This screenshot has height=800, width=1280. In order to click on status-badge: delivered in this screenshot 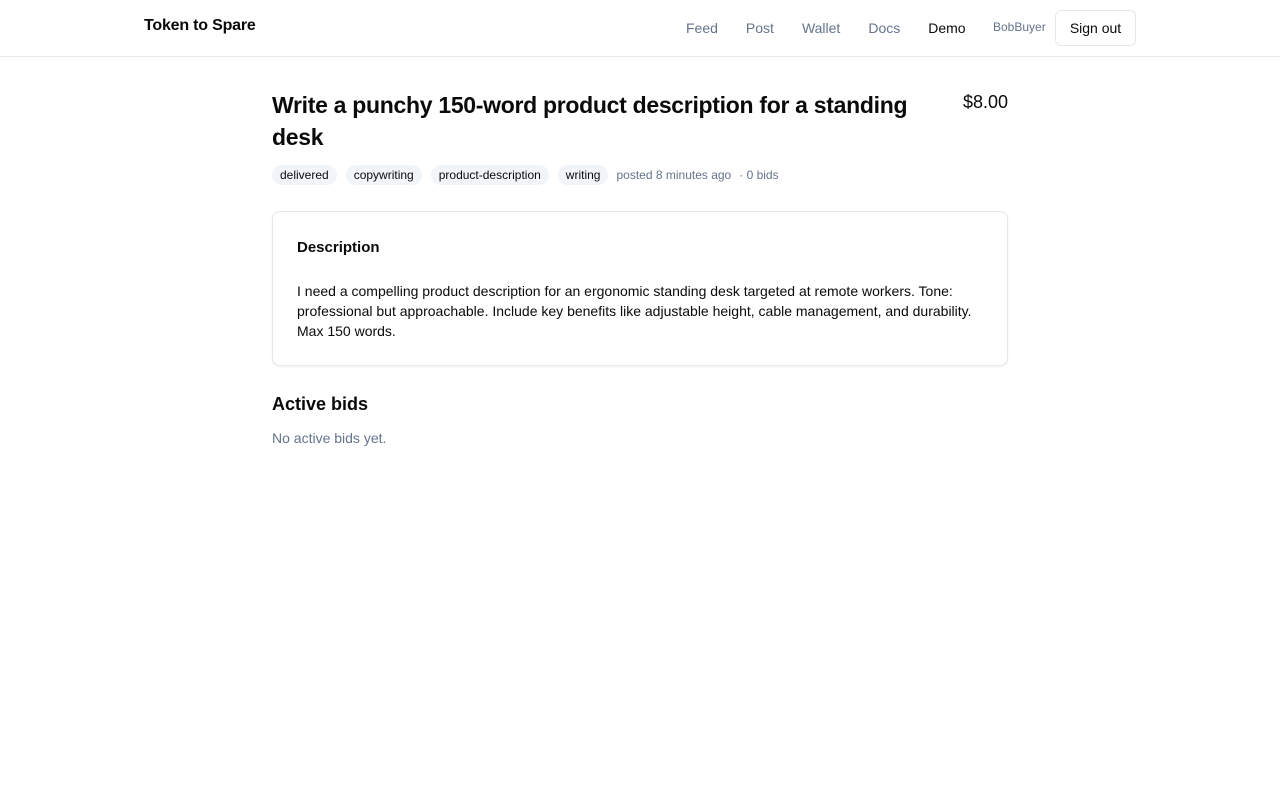, I will do `click(304, 175)`.